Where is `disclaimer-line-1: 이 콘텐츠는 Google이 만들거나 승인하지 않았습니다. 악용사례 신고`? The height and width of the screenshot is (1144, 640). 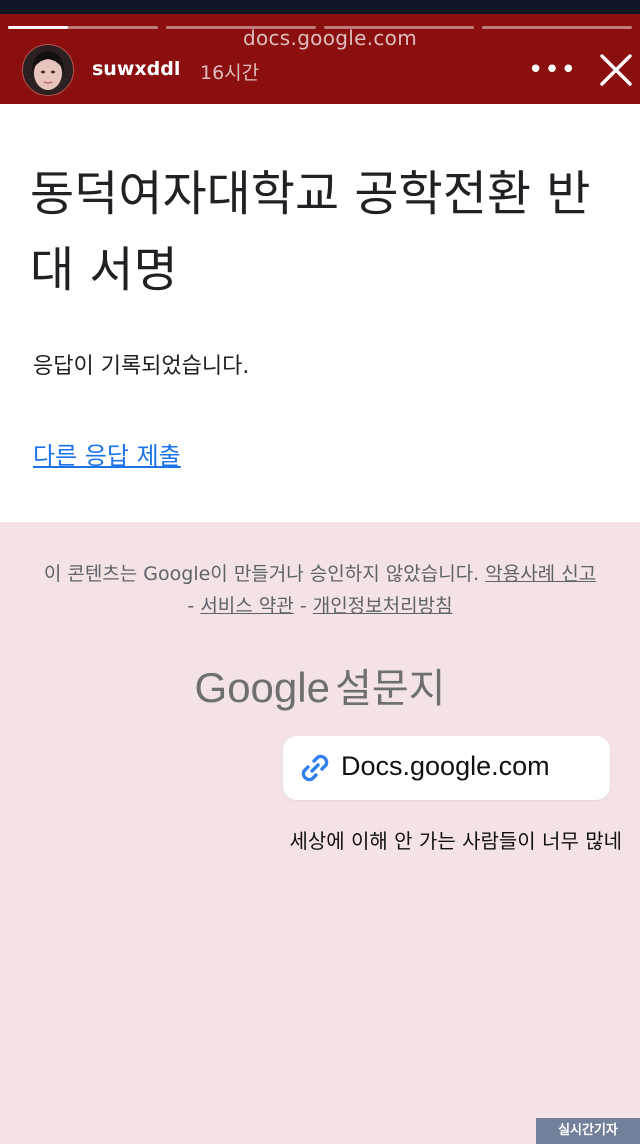
disclaimer-line-1: 이 콘텐츠는 Google이 만들거나 승인하지 않았습니다. 악용사례 신고 is located at coordinates (320, 574).